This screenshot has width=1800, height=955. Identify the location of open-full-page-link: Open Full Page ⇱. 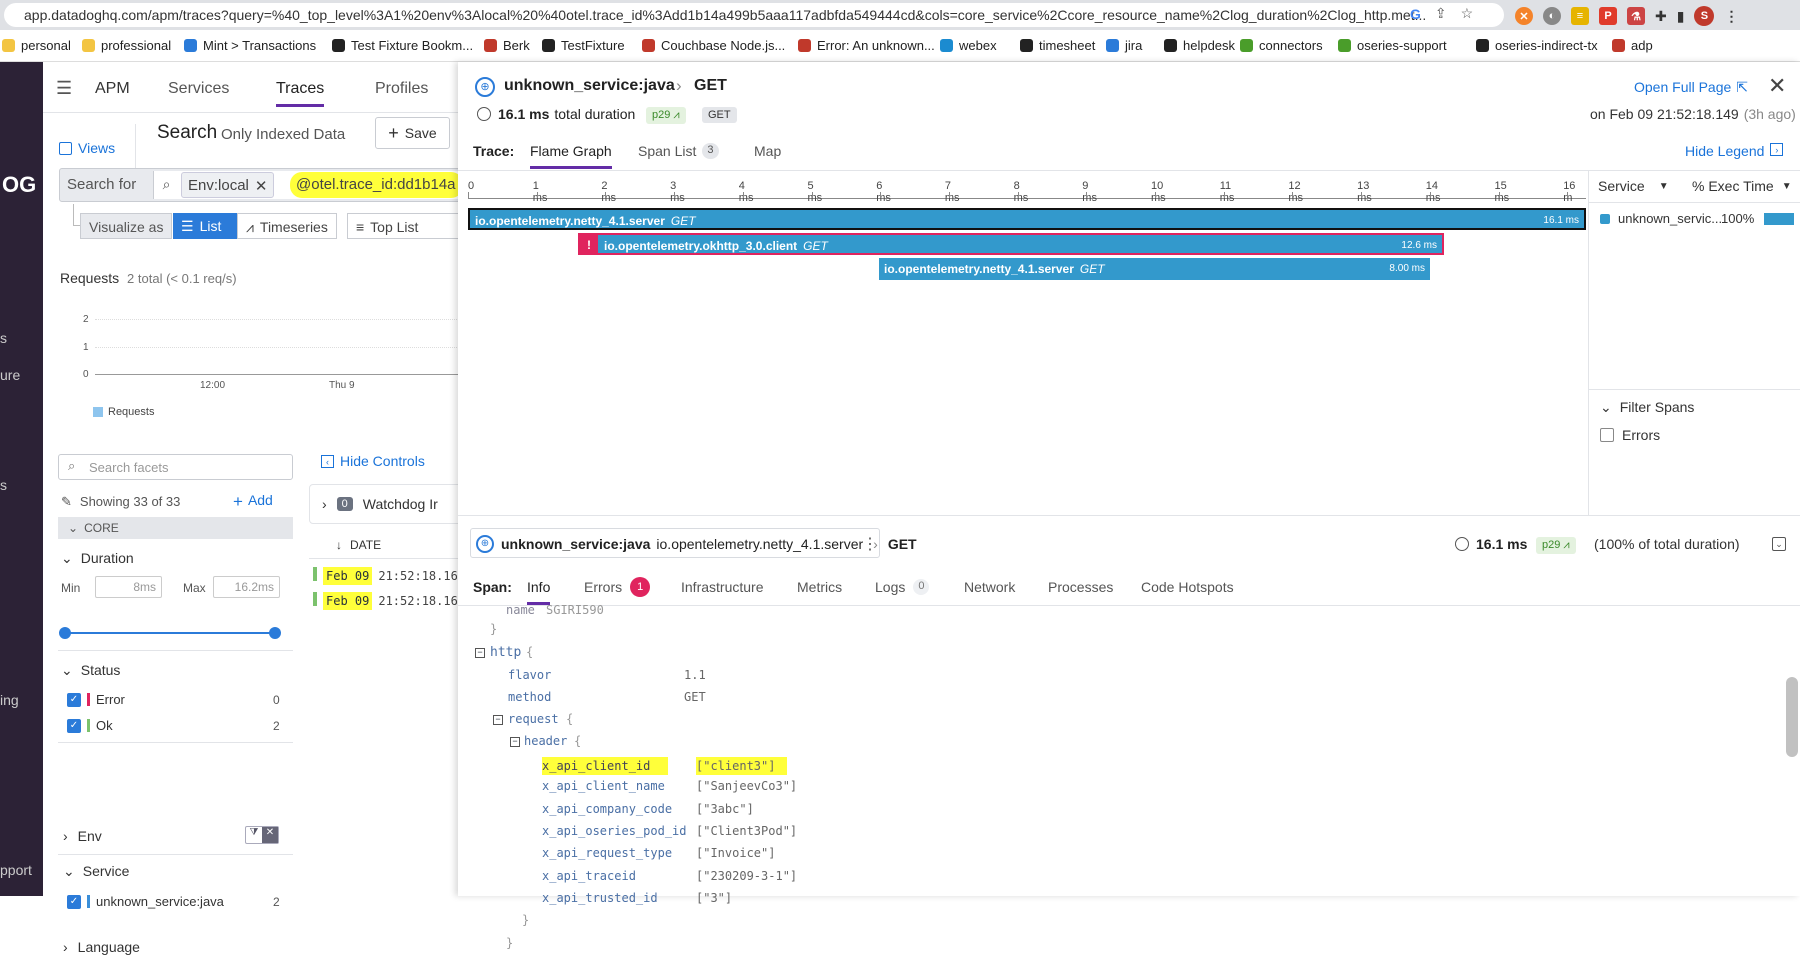
(1691, 87).